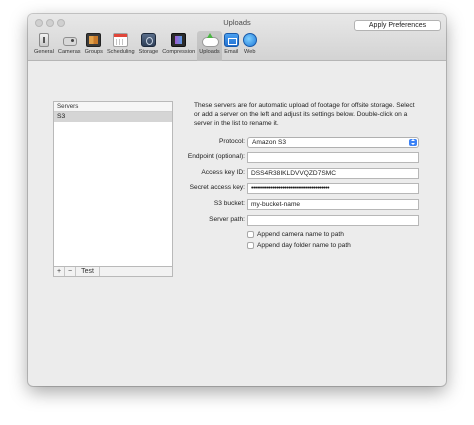 Image resolution: width=474 pixels, height=425 pixels. What do you see at coordinates (231, 52) in the screenshot?
I see `tab-label: Email` at bounding box center [231, 52].